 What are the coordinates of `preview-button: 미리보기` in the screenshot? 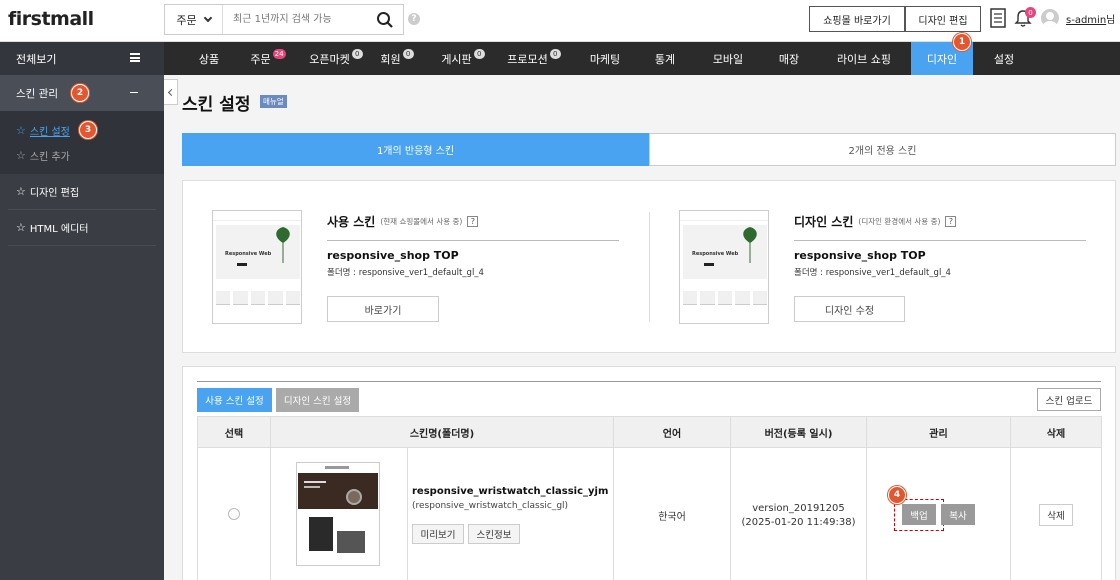 It's located at (438, 534).